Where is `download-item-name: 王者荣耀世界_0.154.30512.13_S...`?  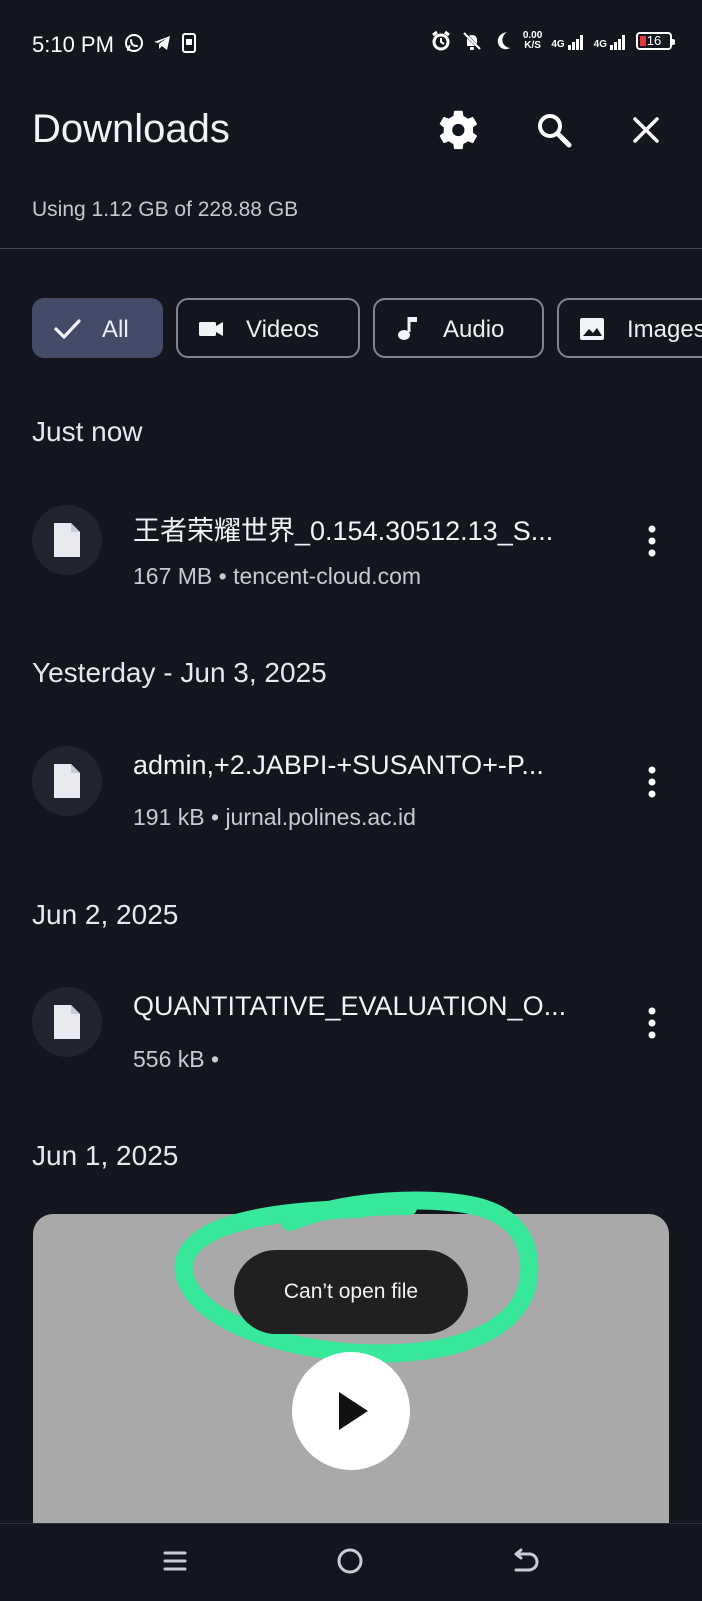 download-item-name: 王者荣耀世界_0.154.30512.13_S... is located at coordinates (368, 528).